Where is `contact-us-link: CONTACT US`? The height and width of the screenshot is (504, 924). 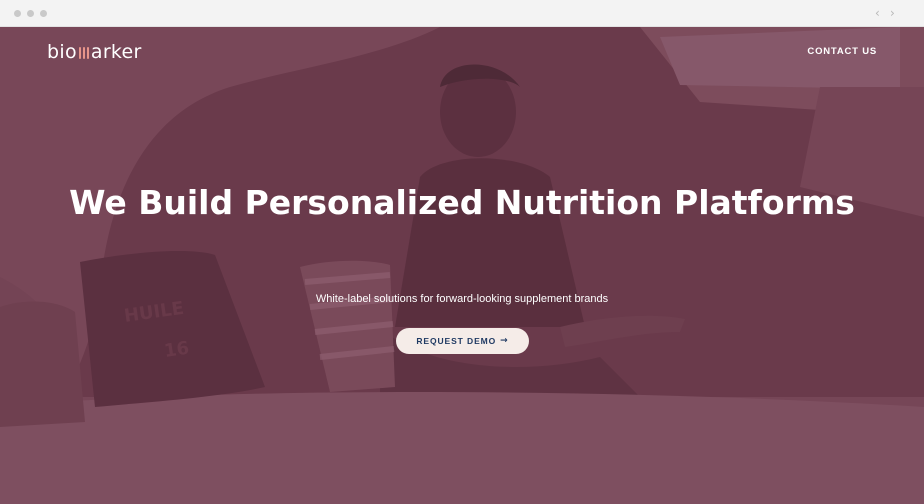 contact-us-link: CONTACT US is located at coordinates (842, 51).